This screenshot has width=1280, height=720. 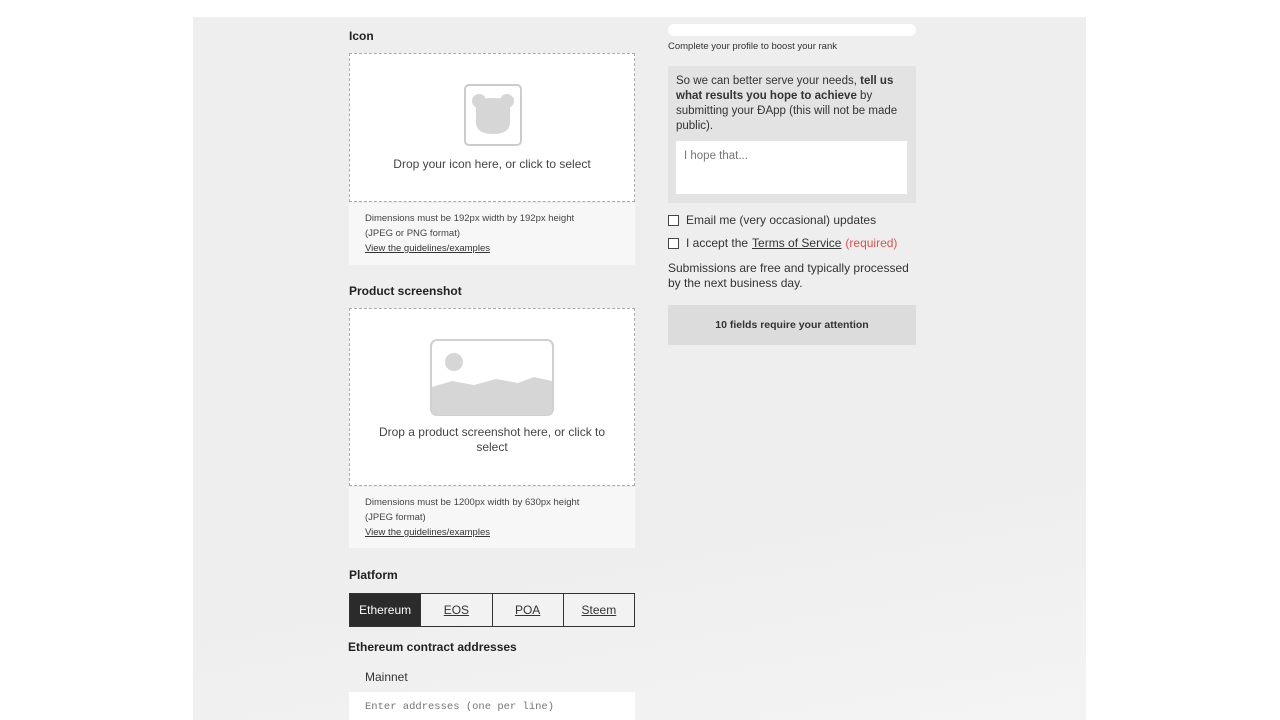 I want to click on platform-option-poa: POA, so click(x=527, y=610).